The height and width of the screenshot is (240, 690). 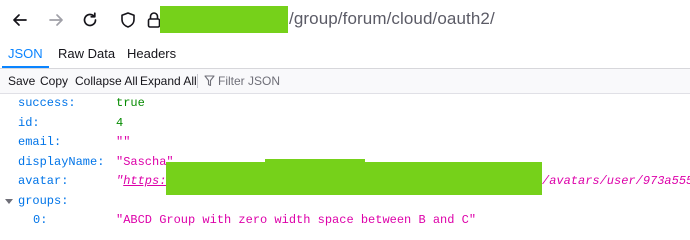 I want to click on reload-icon, so click(x=90, y=19).